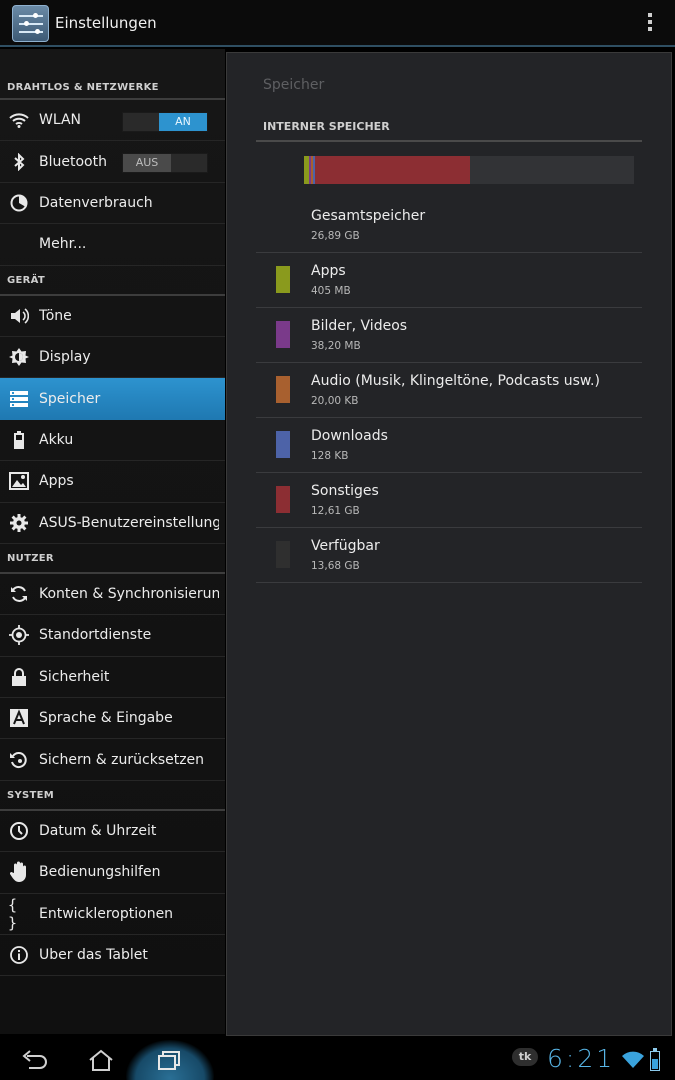 The image size is (675, 1080). Describe the element at coordinates (345, 546) in the screenshot. I see `storage-row-name: Verfügbar` at that location.